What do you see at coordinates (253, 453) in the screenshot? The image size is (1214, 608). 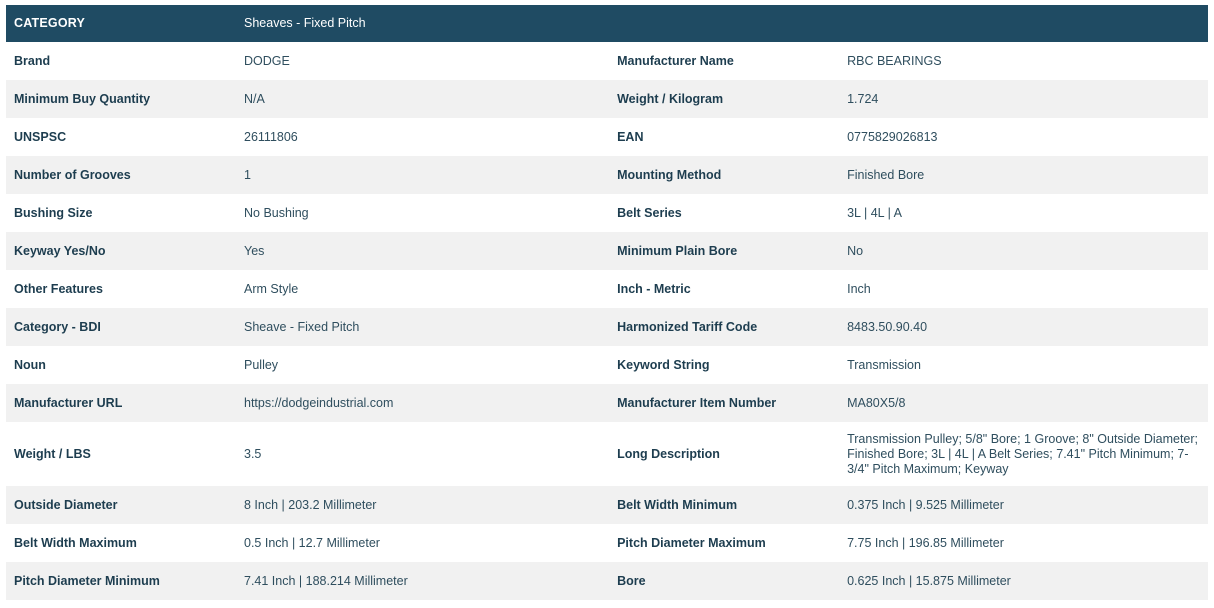 I see `spec-value: 3.5` at bounding box center [253, 453].